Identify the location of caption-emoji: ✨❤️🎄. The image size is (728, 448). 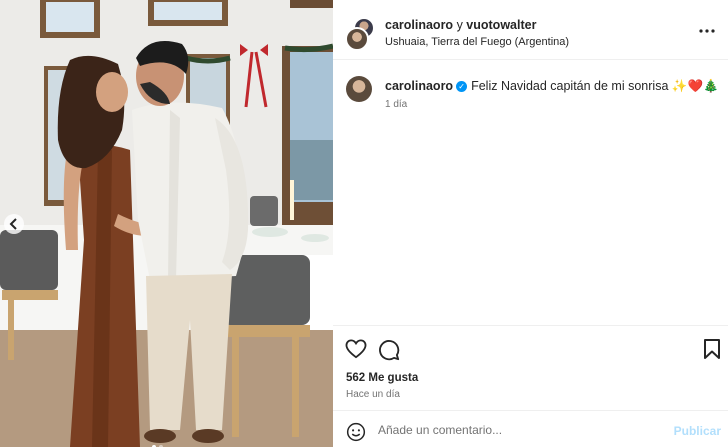
(695, 86).